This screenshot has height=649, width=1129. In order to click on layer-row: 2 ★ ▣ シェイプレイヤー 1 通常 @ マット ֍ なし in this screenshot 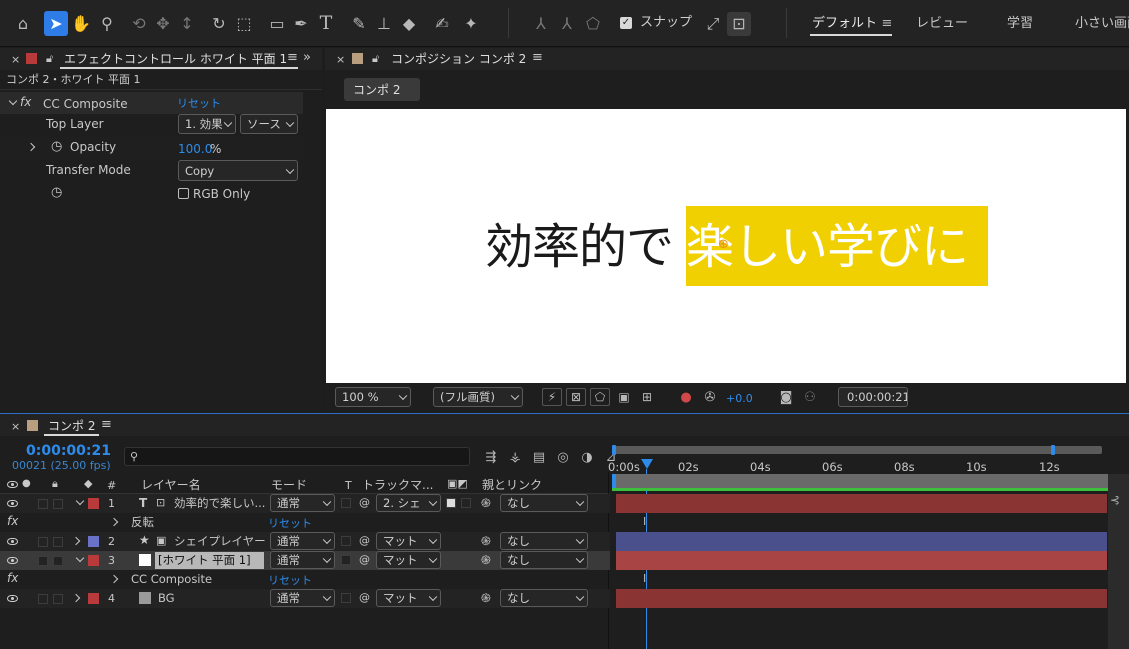, I will do `click(305, 541)`.